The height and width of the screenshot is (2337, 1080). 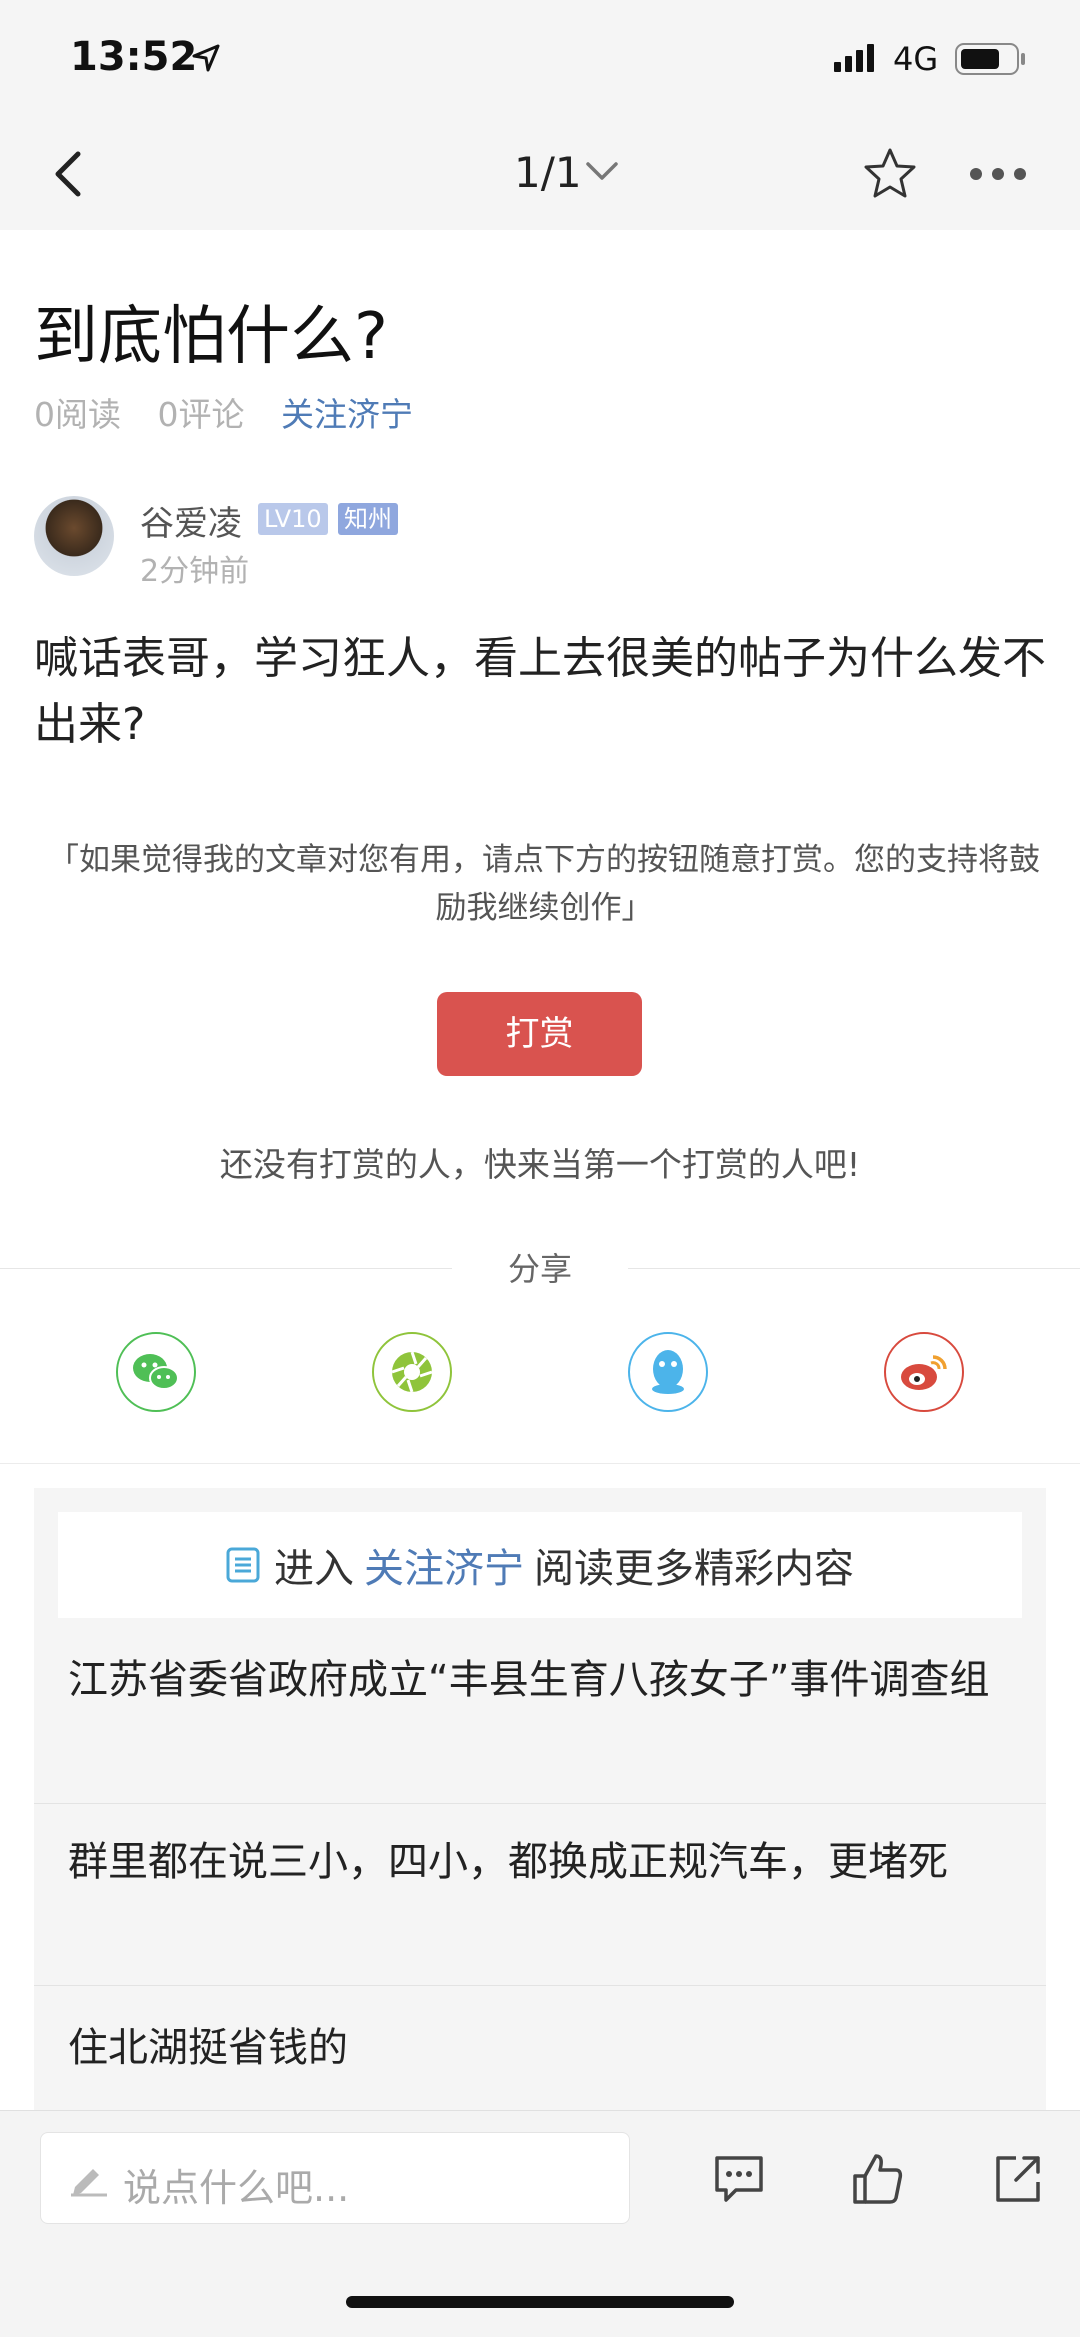 I want to click on location-arrow-icon, so click(x=206, y=58).